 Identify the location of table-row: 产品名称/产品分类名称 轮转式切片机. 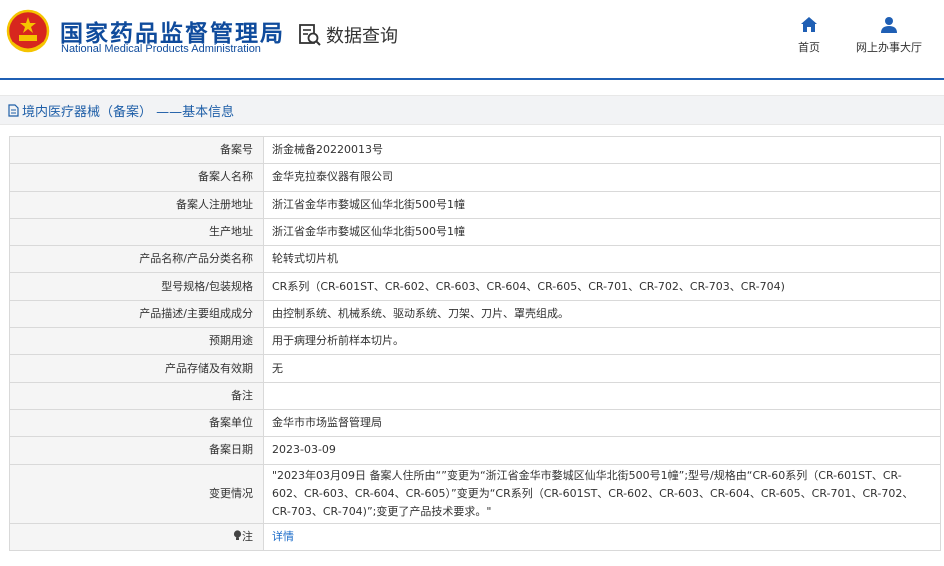
(475, 259).